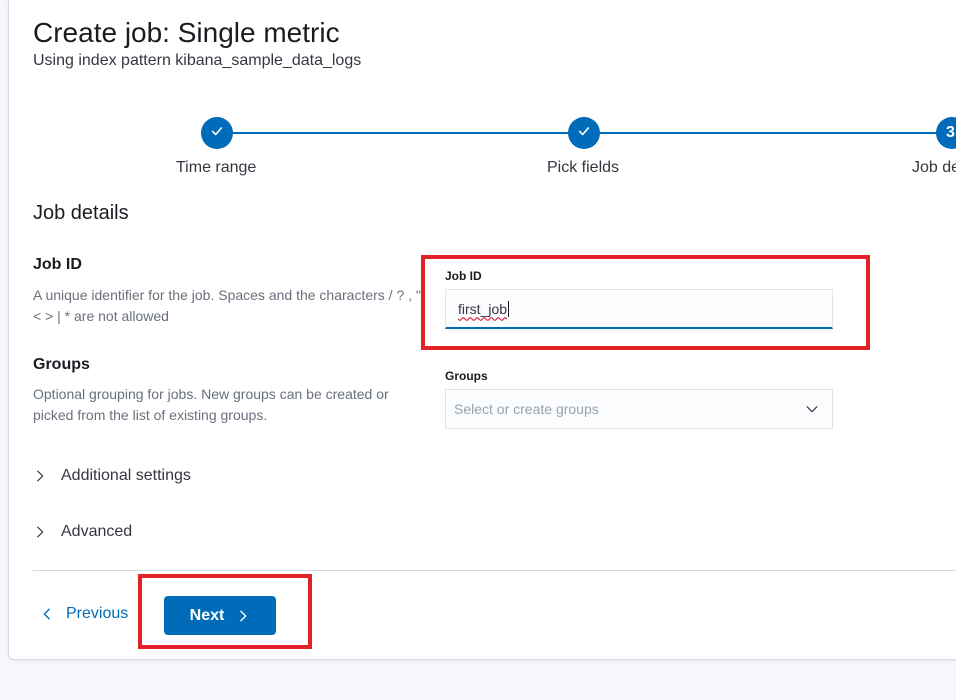 This screenshot has height=700, width=956. What do you see at coordinates (639, 409) in the screenshot?
I see `groups-combobox: Select or create groups` at bounding box center [639, 409].